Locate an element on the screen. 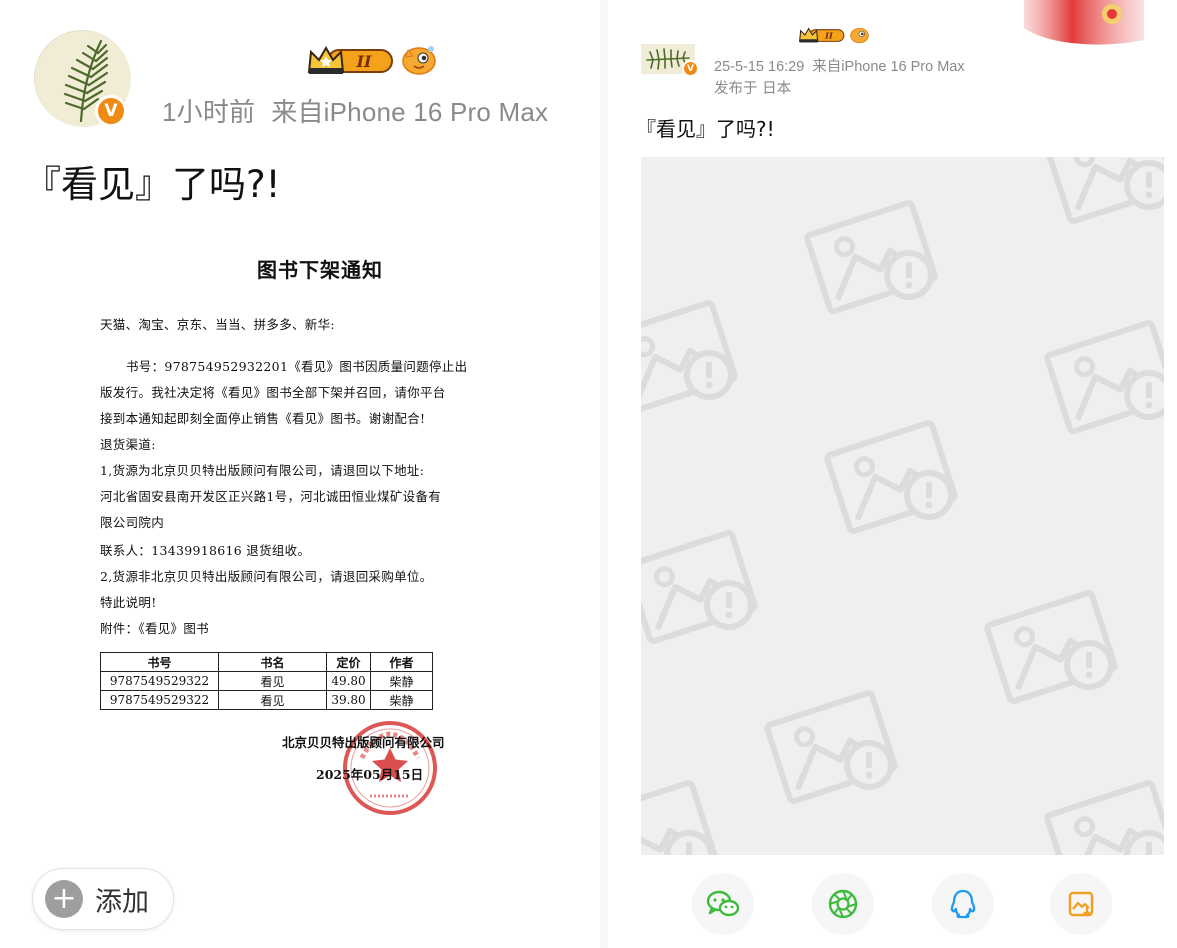 The image size is (1177, 948). qq-share-button is located at coordinates (963, 904).